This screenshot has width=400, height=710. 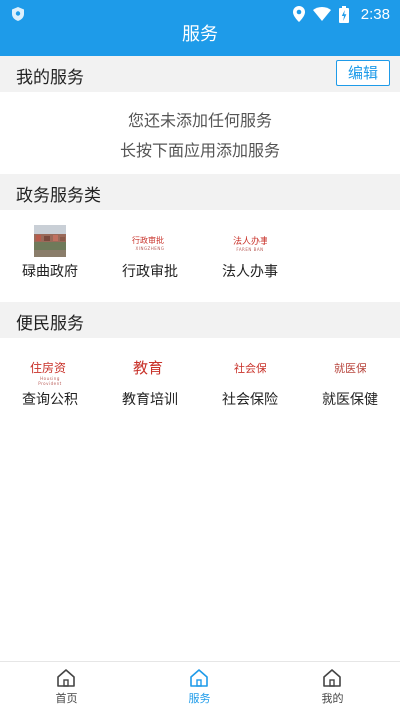 I want to click on my-services-title: 我的服务, so click(x=50, y=78).